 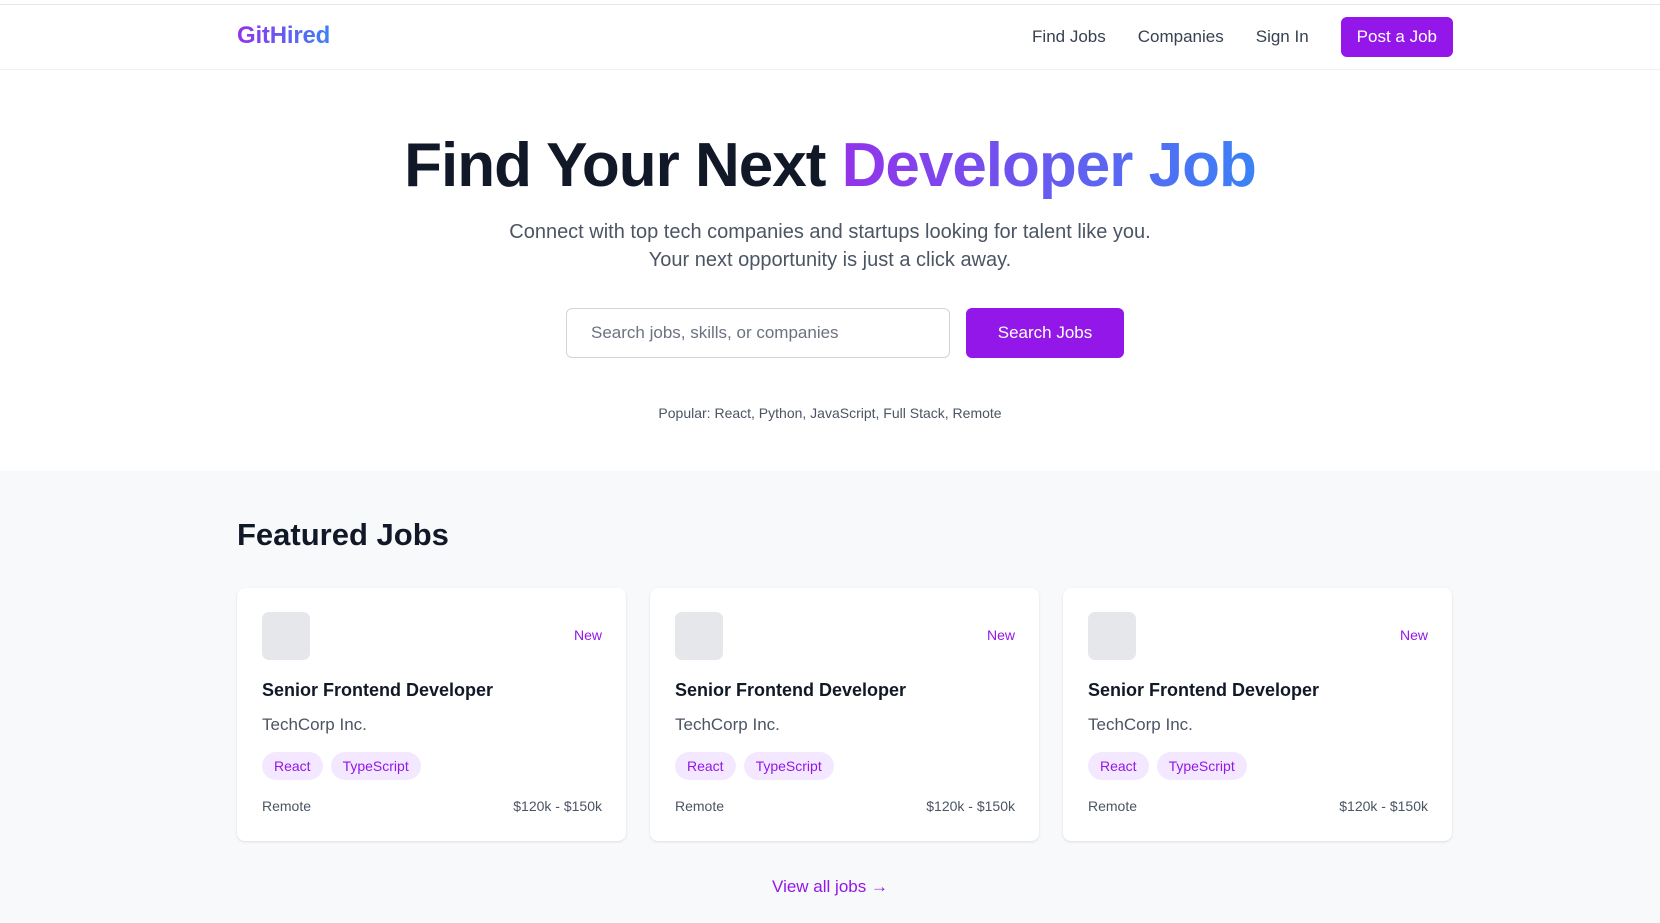 What do you see at coordinates (1049, 165) in the screenshot?
I see `hero-title-accent: Developer Job` at bounding box center [1049, 165].